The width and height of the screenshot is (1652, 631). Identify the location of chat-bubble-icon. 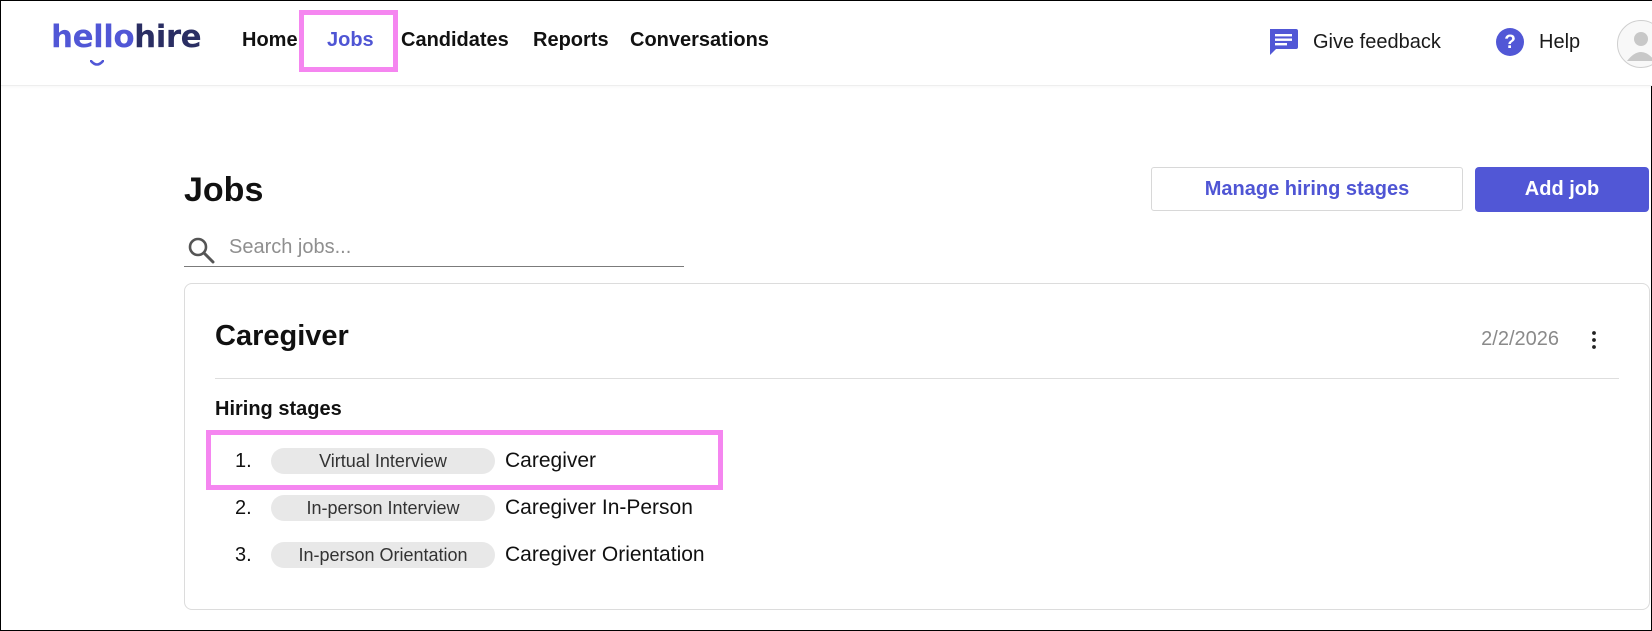
(1284, 42).